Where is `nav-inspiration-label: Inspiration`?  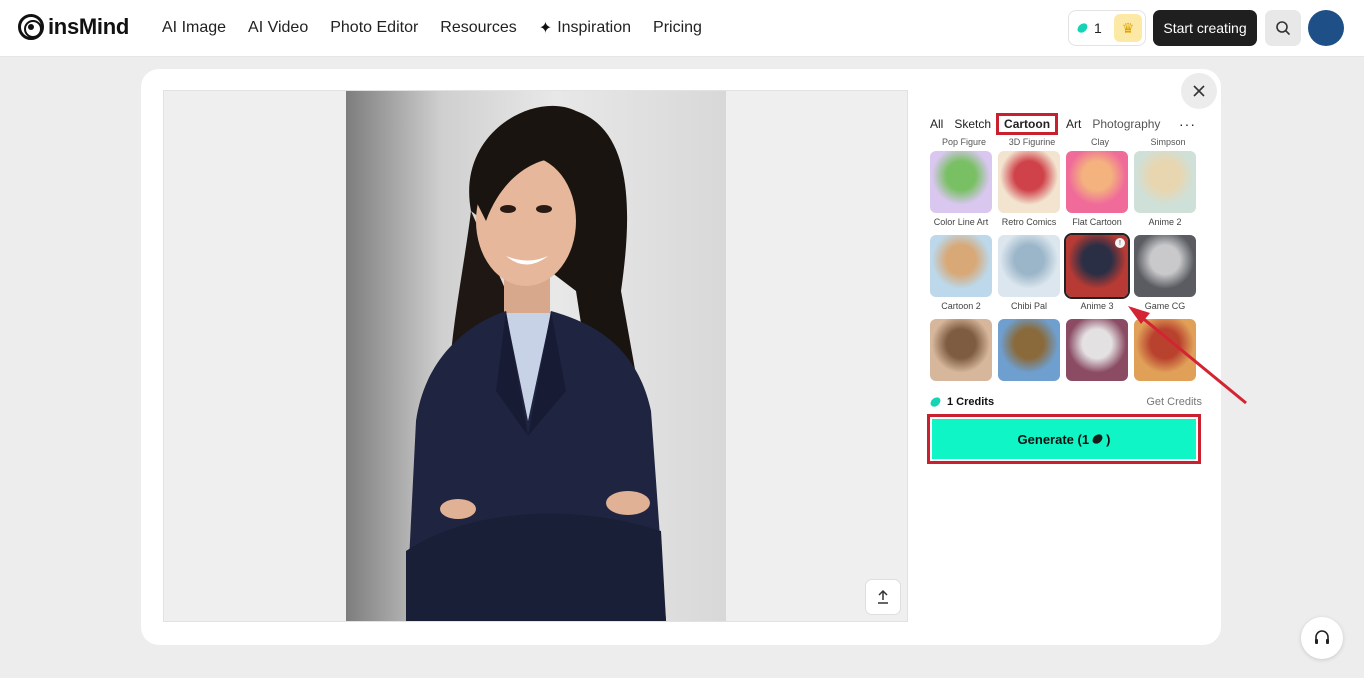 nav-inspiration-label: Inspiration is located at coordinates (594, 27).